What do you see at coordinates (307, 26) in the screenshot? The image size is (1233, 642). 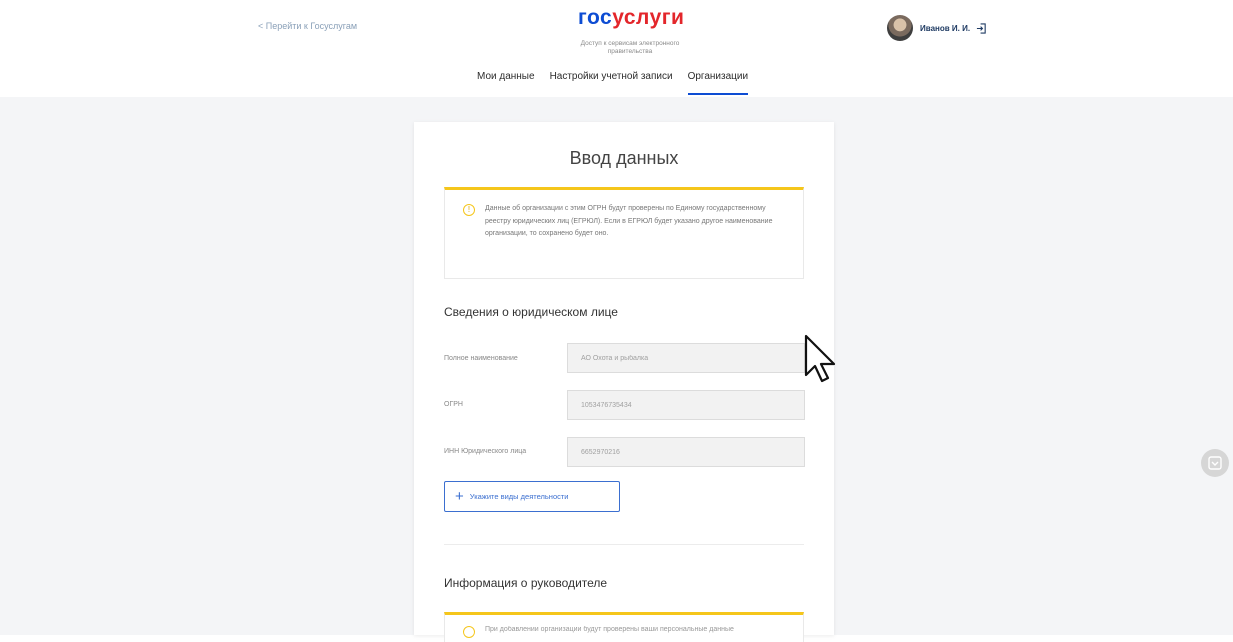 I see `back-to-gosuslugi-link: < Перейти к Госуслугам` at bounding box center [307, 26].